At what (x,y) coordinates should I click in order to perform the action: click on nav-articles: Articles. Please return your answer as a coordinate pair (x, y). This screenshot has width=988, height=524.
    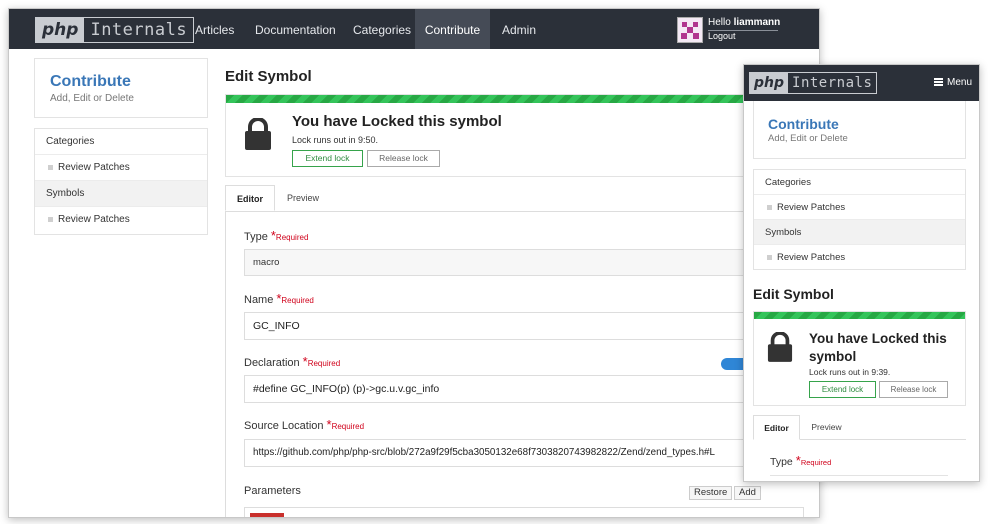
    Looking at the image, I should click on (214, 29).